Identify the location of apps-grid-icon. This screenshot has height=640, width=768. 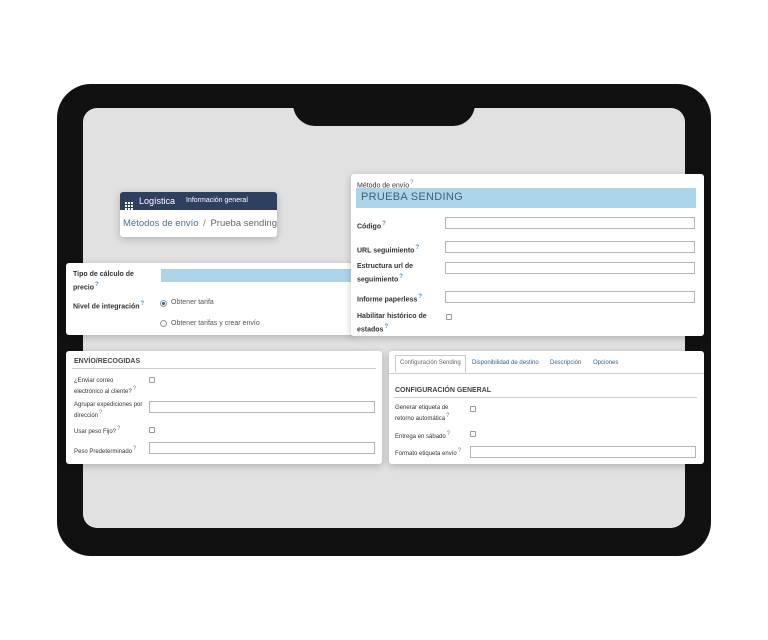
(129, 203).